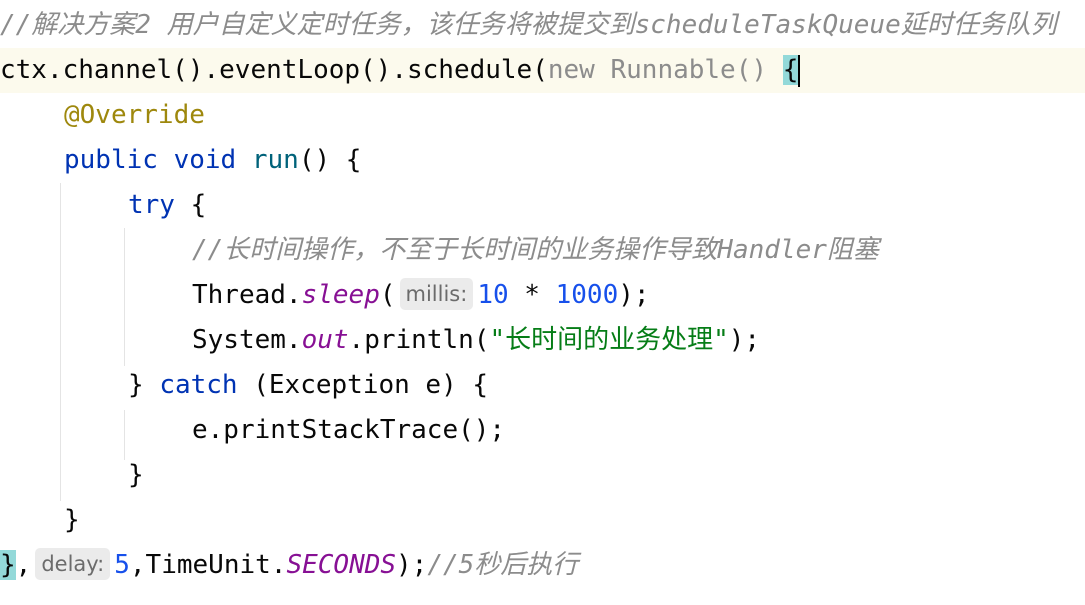  Describe the element at coordinates (23, 565) in the screenshot. I see `code-token: ,` at that location.